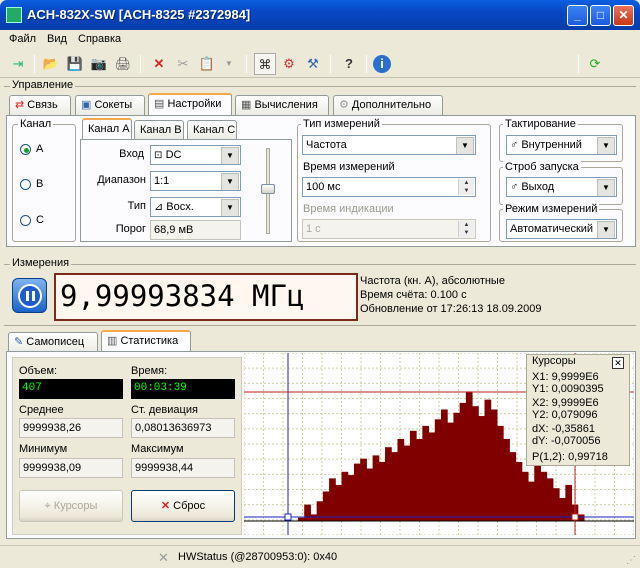 The image size is (640, 568). What do you see at coordinates (561, 229) in the screenshot?
I see `mode-select: Автоматический ▼` at bounding box center [561, 229].